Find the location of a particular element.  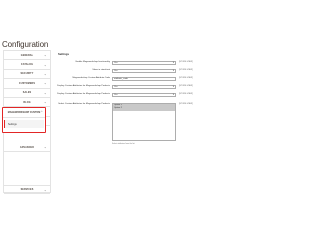

sidebar-group-label: MAGEWORKSHOP CUSTOM is located at coordinates (24, 112).